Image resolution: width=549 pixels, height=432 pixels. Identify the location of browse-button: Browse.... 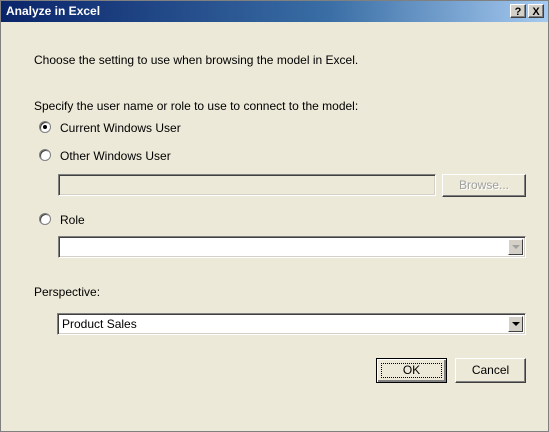
(484, 185).